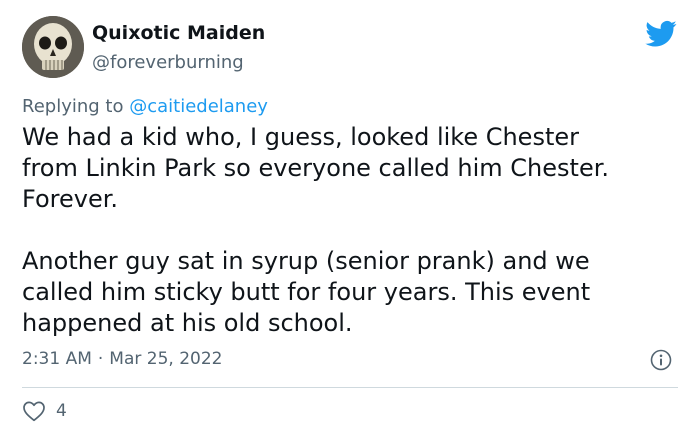 The width and height of the screenshot is (700, 441). I want to click on replying-to-label: Replying to, so click(76, 106).